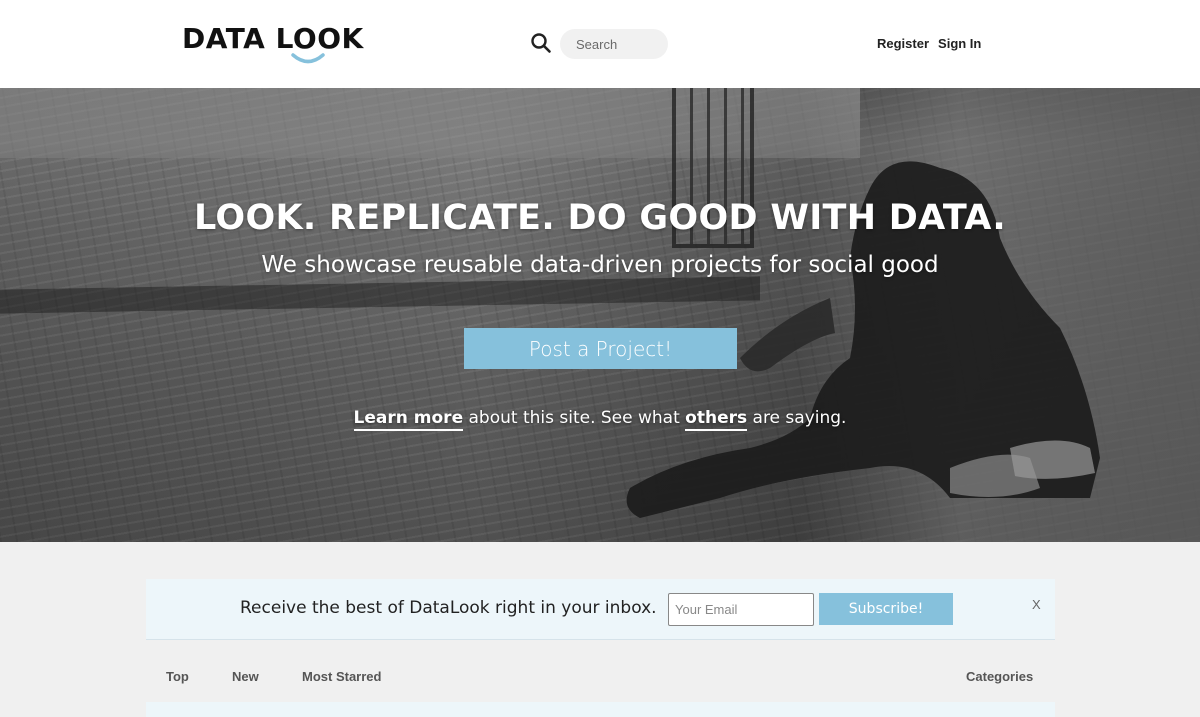 Image resolution: width=1200 pixels, height=717 pixels. I want to click on tab-new: New, so click(245, 676).